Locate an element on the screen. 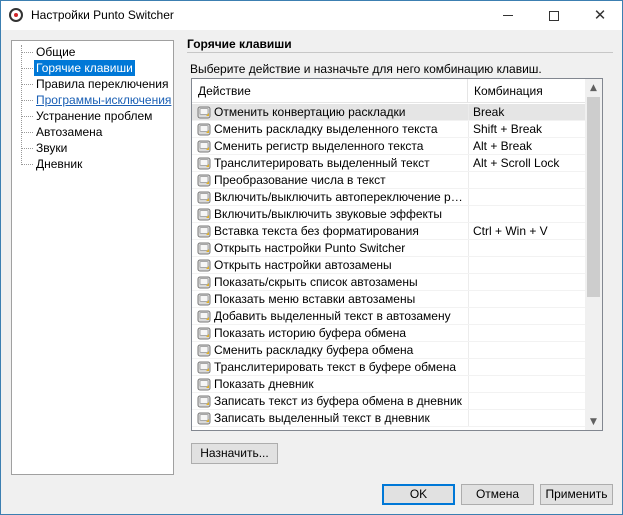 The width and height of the screenshot is (623, 515). table-row: Открыть настройки автозамены is located at coordinates (388, 265).